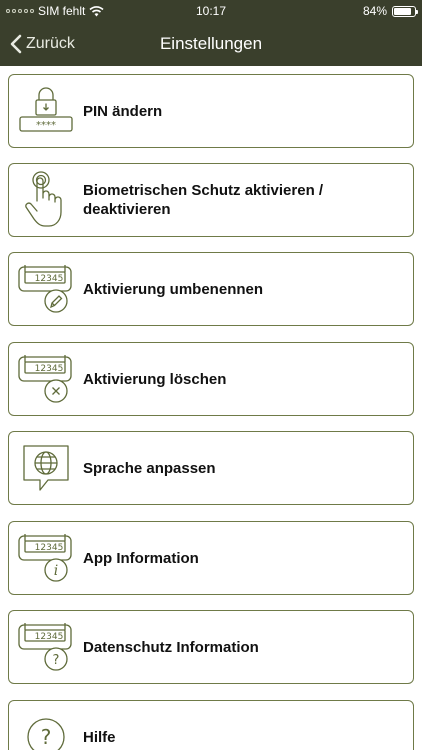  Describe the element at coordinates (155, 379) in the screenshot. I see `menu-item-label: Aktivierung löschen` at that location.